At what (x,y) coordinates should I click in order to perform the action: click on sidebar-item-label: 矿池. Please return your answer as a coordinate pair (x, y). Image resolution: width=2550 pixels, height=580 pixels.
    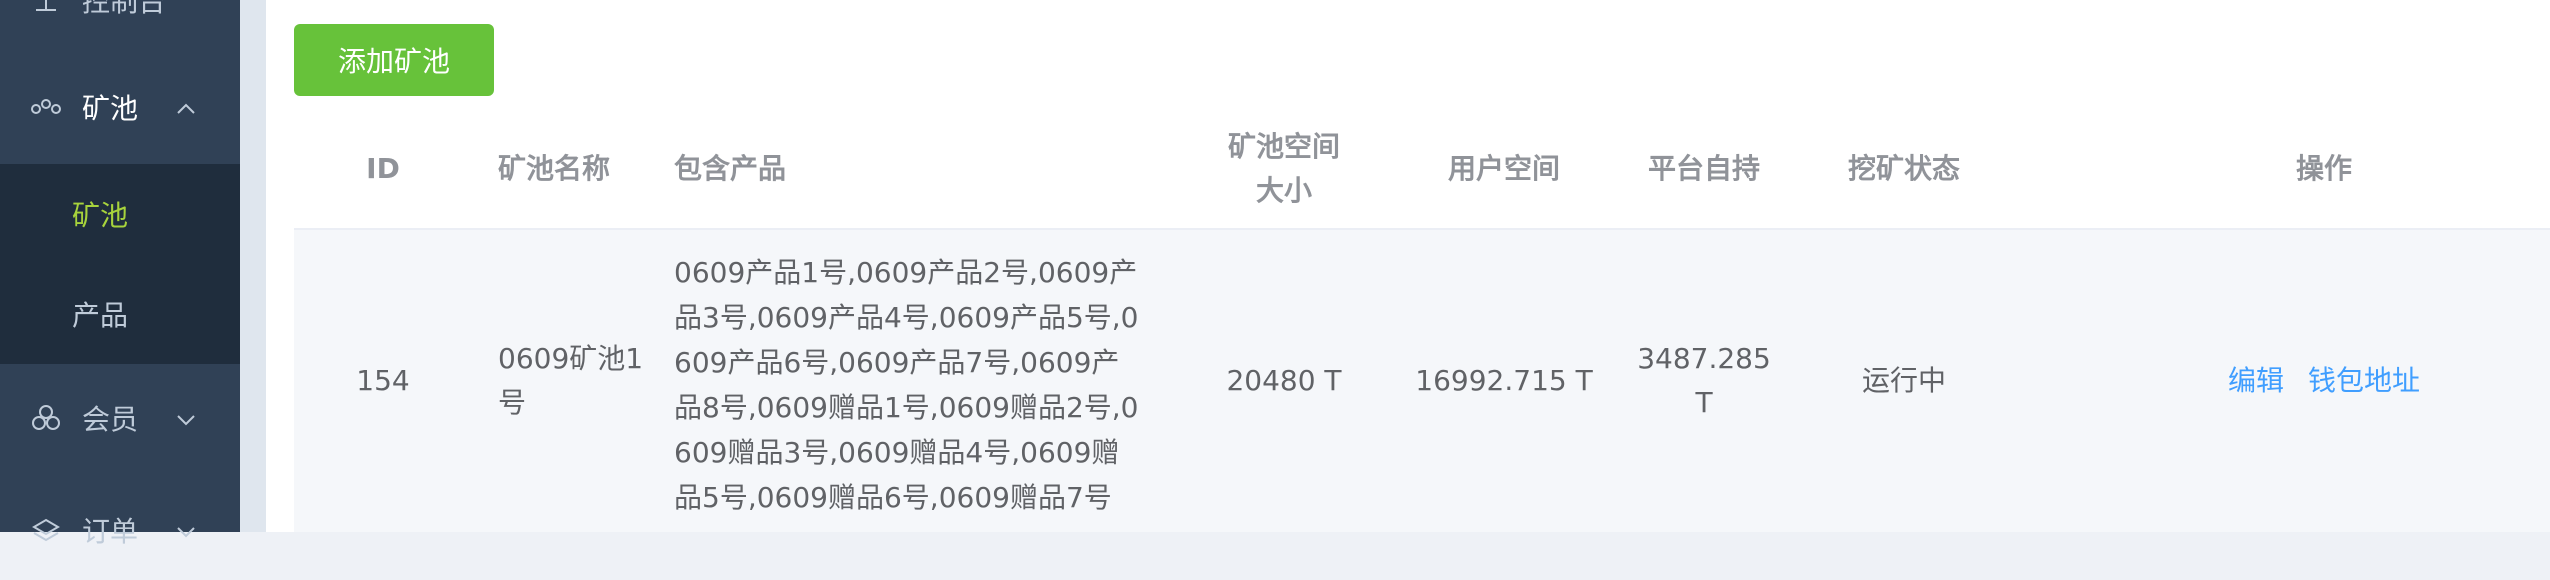
    Looking at the image, I should click on (110, 108).